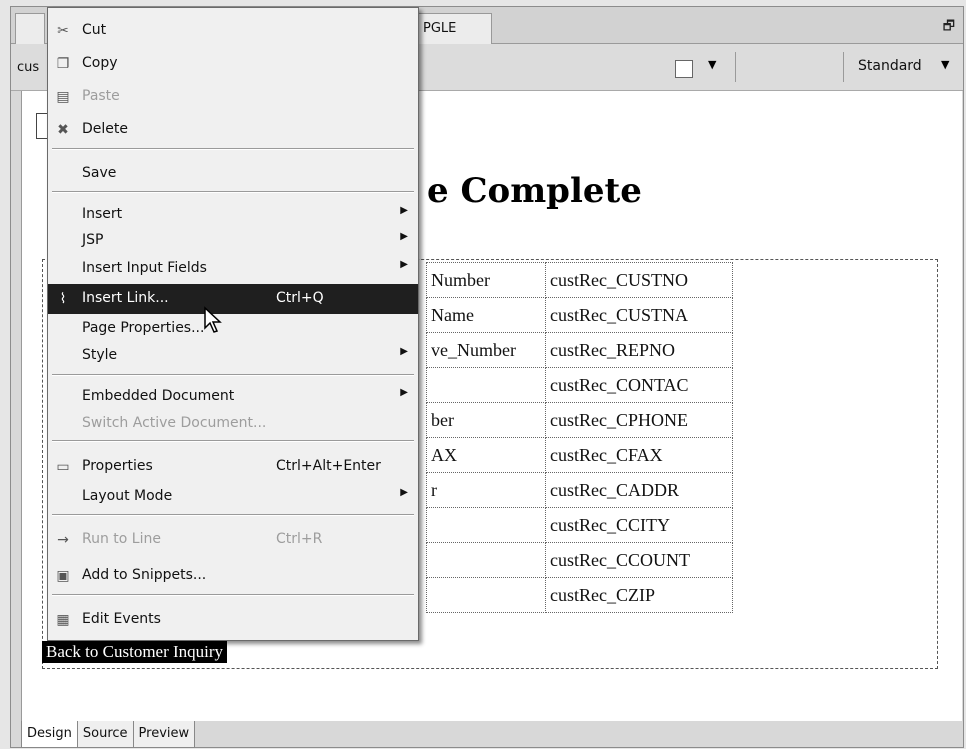 Image resolution: width=966 pixels, height=749 pixels. I want to click on field-value-cell: custRec_CUSTNA, so click(639, 315).